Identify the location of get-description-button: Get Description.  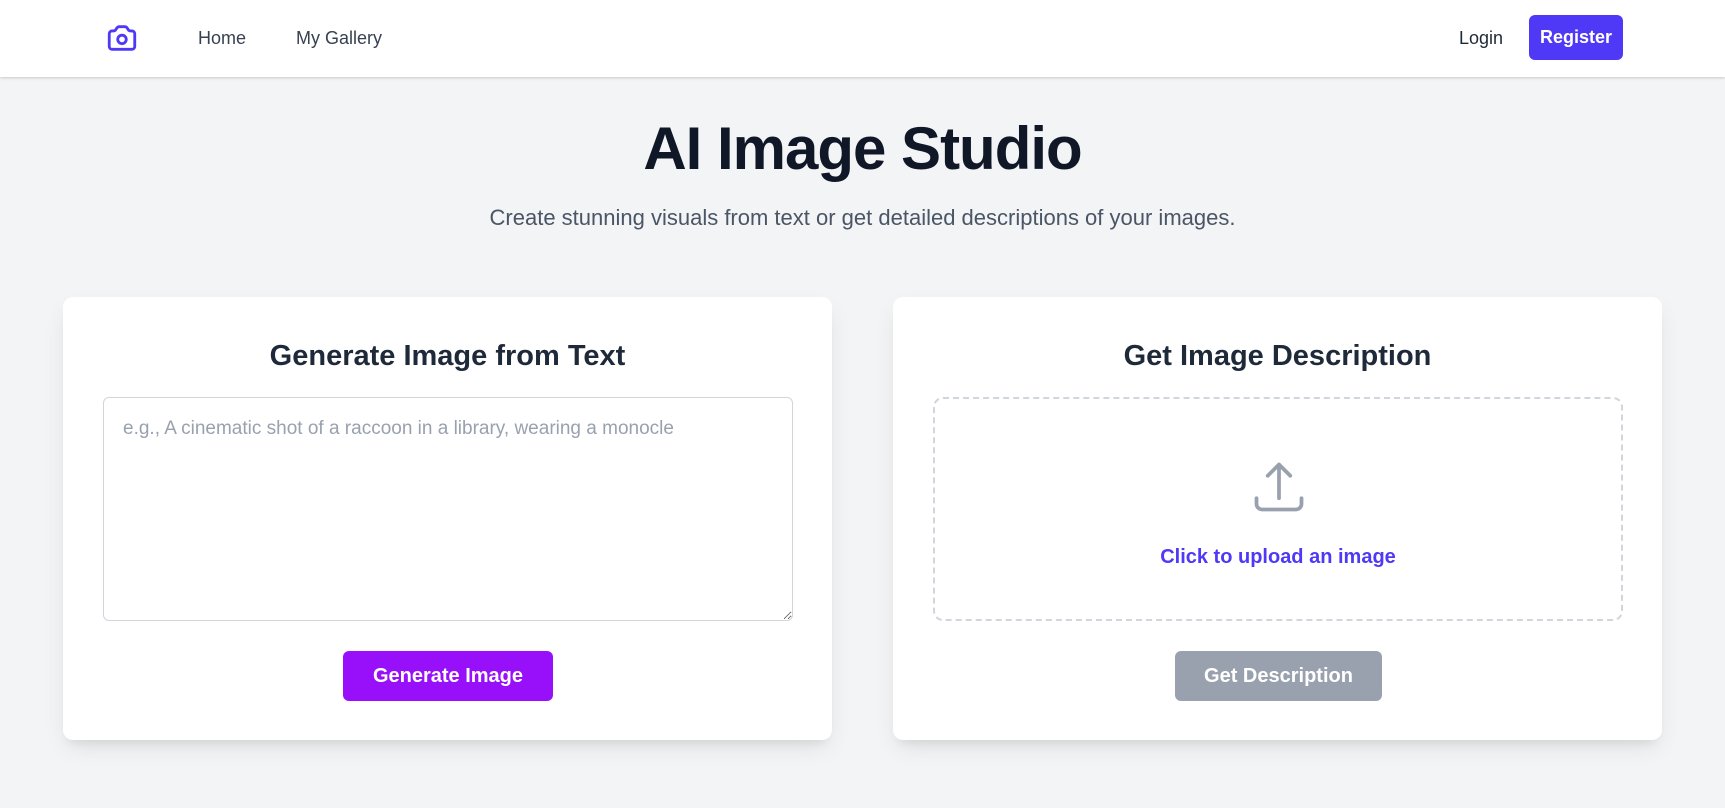
(1278, 676).